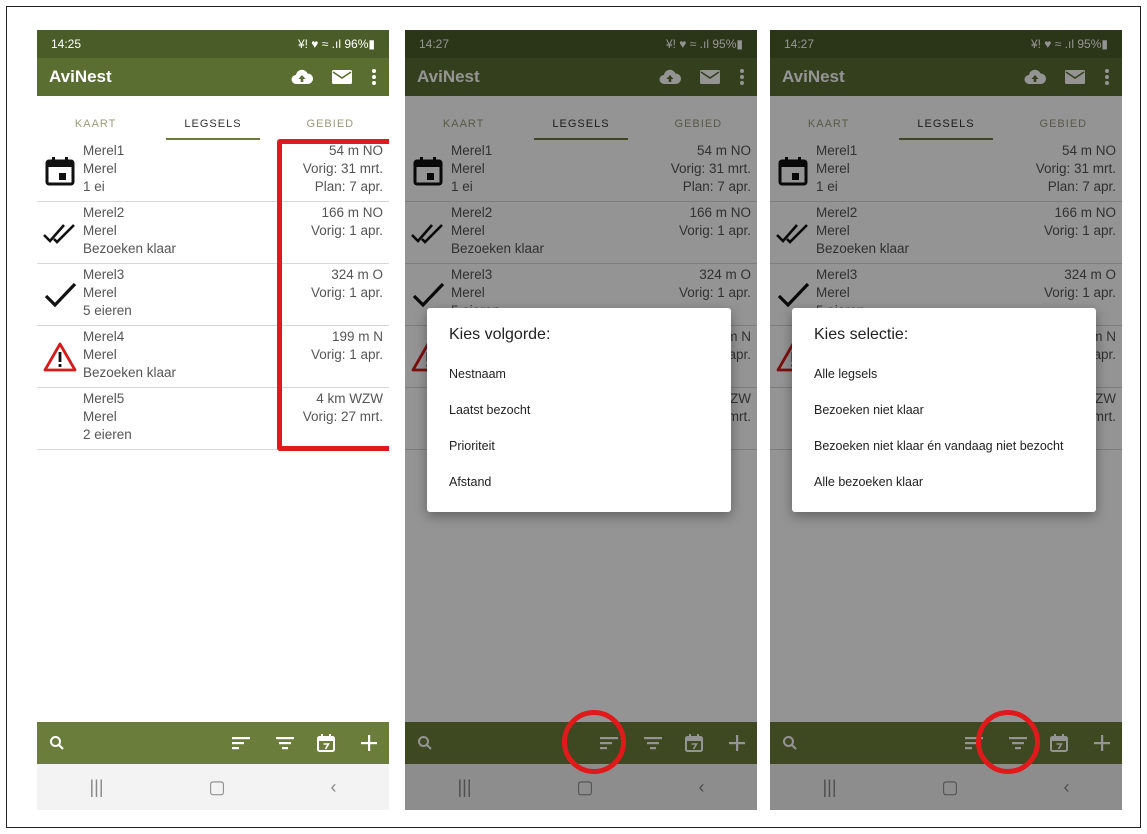 The height and width of the screenshot is (834, 1147). Describe the element at coordinates (334, 787) in the screenshot. I see `back-nav-icon: ‹` at that location.